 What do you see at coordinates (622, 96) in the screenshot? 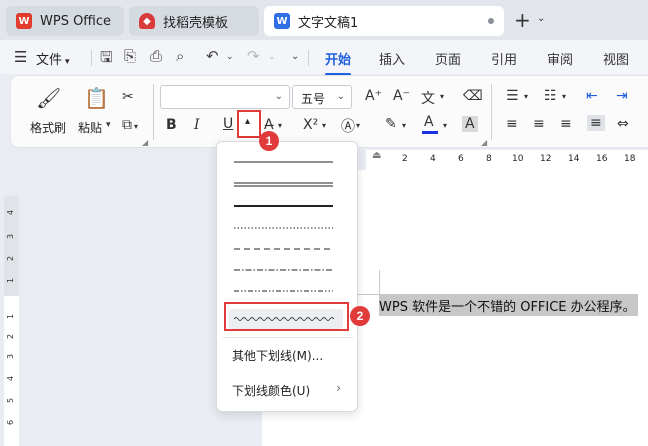
I see `increase-indent-icon: ⇥` at bounding box center [622, 96].